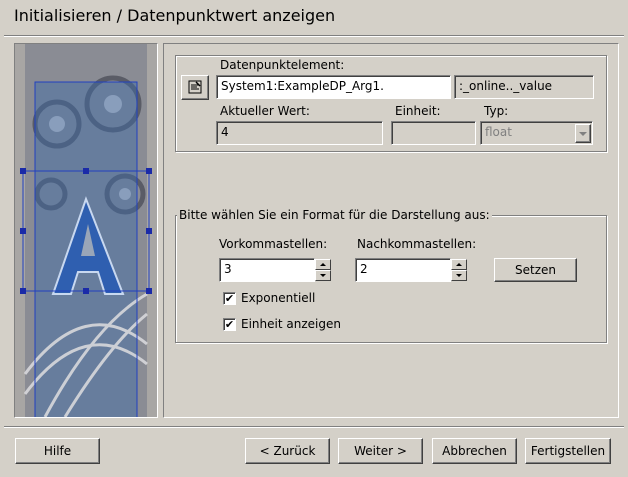 The image size is (628, 477). I want to click on help-button: Hilfe, so click(57, 451).